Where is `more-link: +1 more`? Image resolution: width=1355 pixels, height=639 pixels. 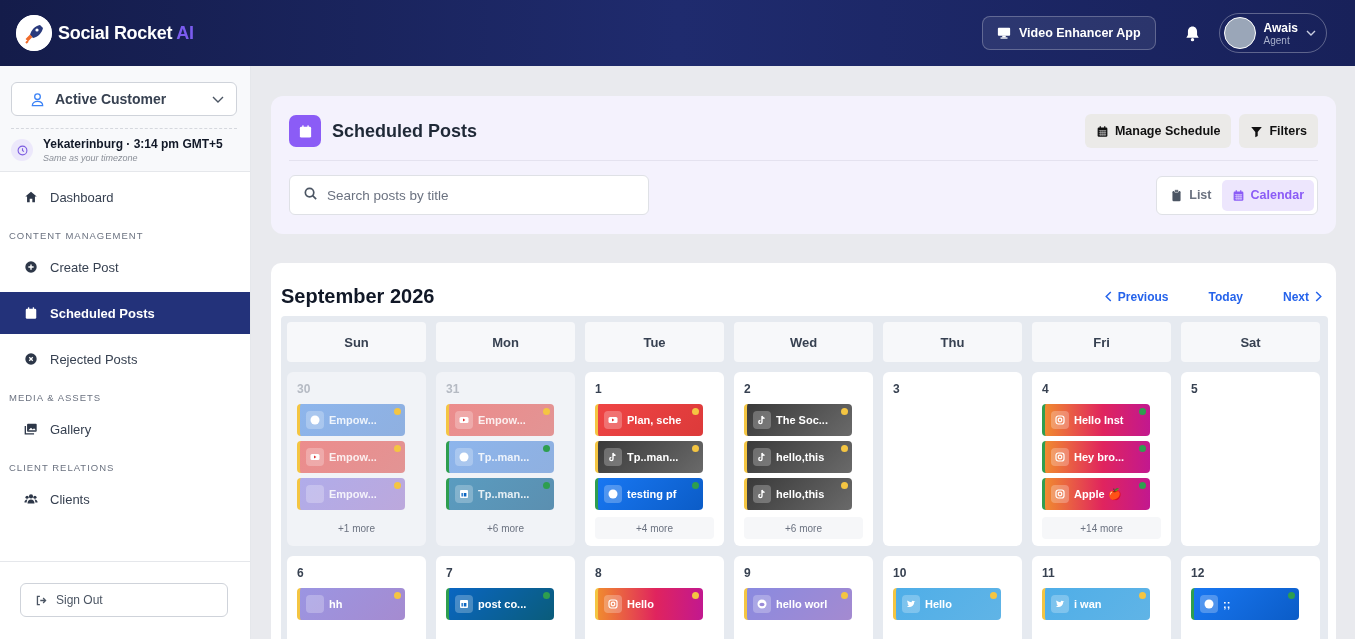
more-link: +1 more is located at coordinates (356, 528).